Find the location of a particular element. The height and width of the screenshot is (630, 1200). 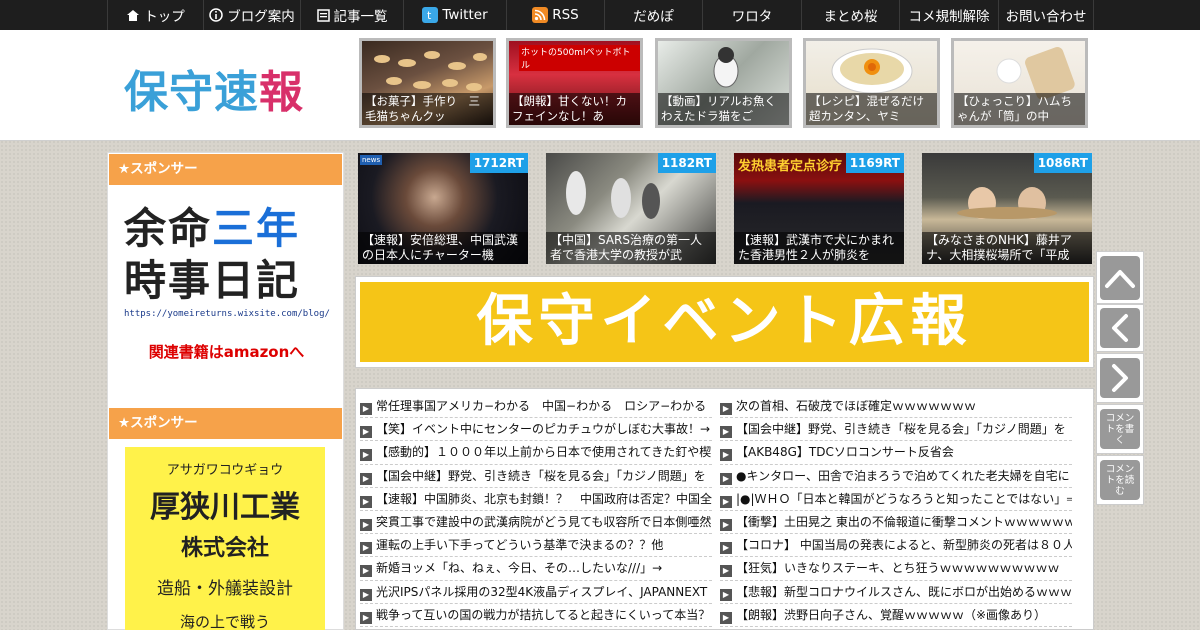

chevron-up-icon is located at coordinates (1120, 277).